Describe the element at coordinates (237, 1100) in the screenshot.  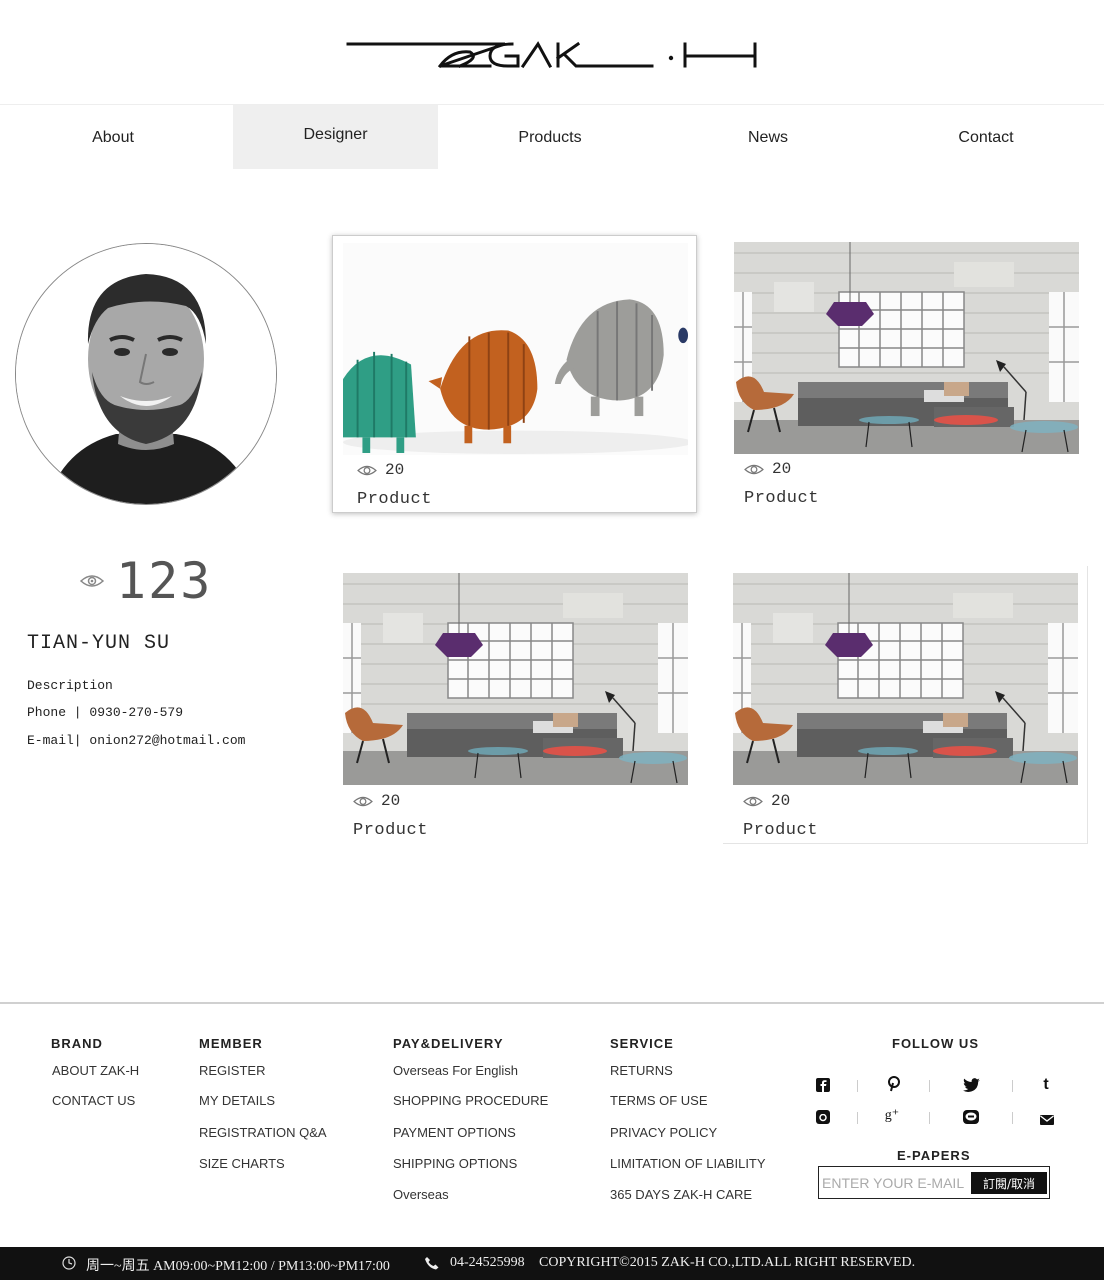
I see `footer-link-my-details: MY DETAILS` at that location.